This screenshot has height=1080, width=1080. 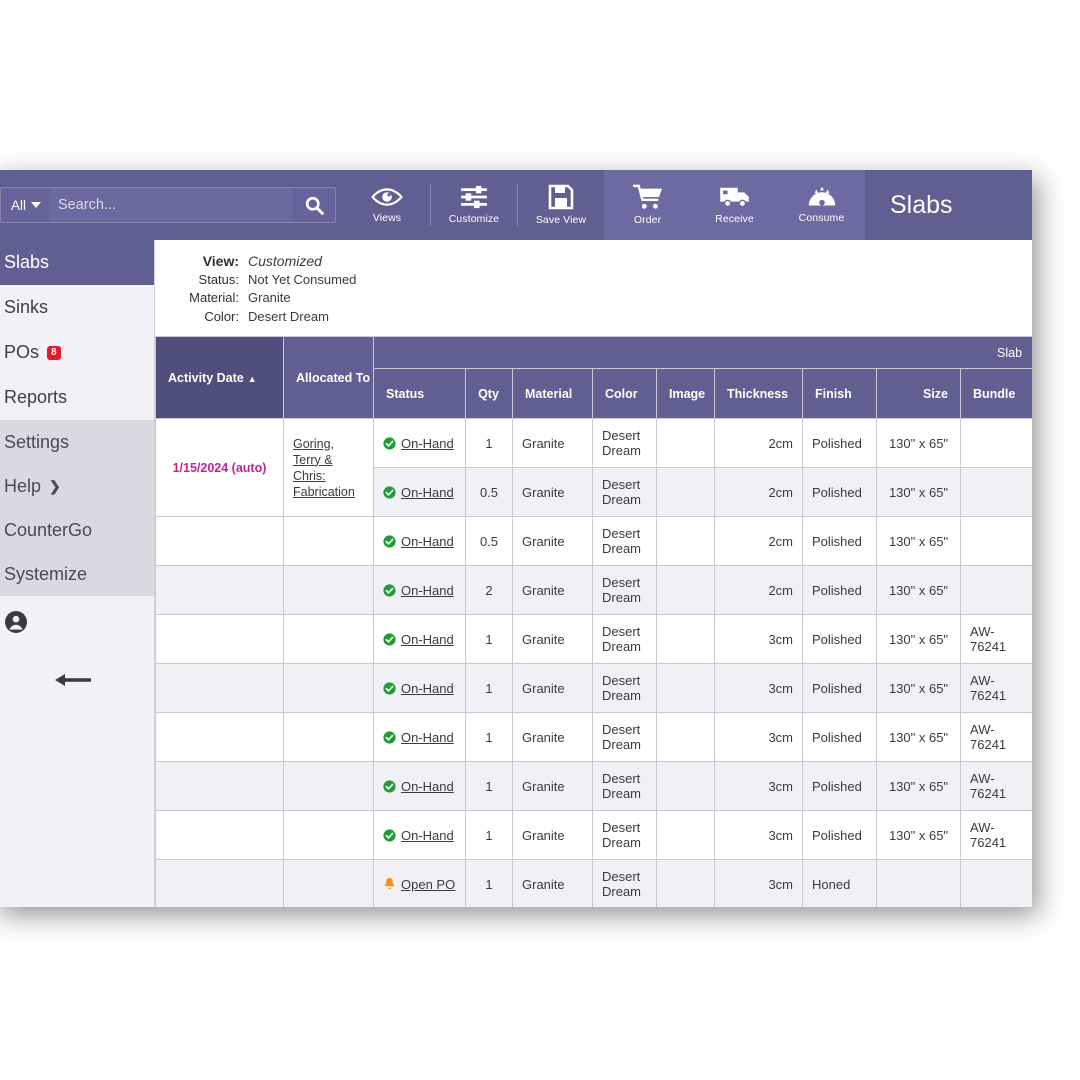 What do you see at coordinates (552, 393) in the screenshot?
I see `column-header-material: Material` at bounding box center [552, 393].